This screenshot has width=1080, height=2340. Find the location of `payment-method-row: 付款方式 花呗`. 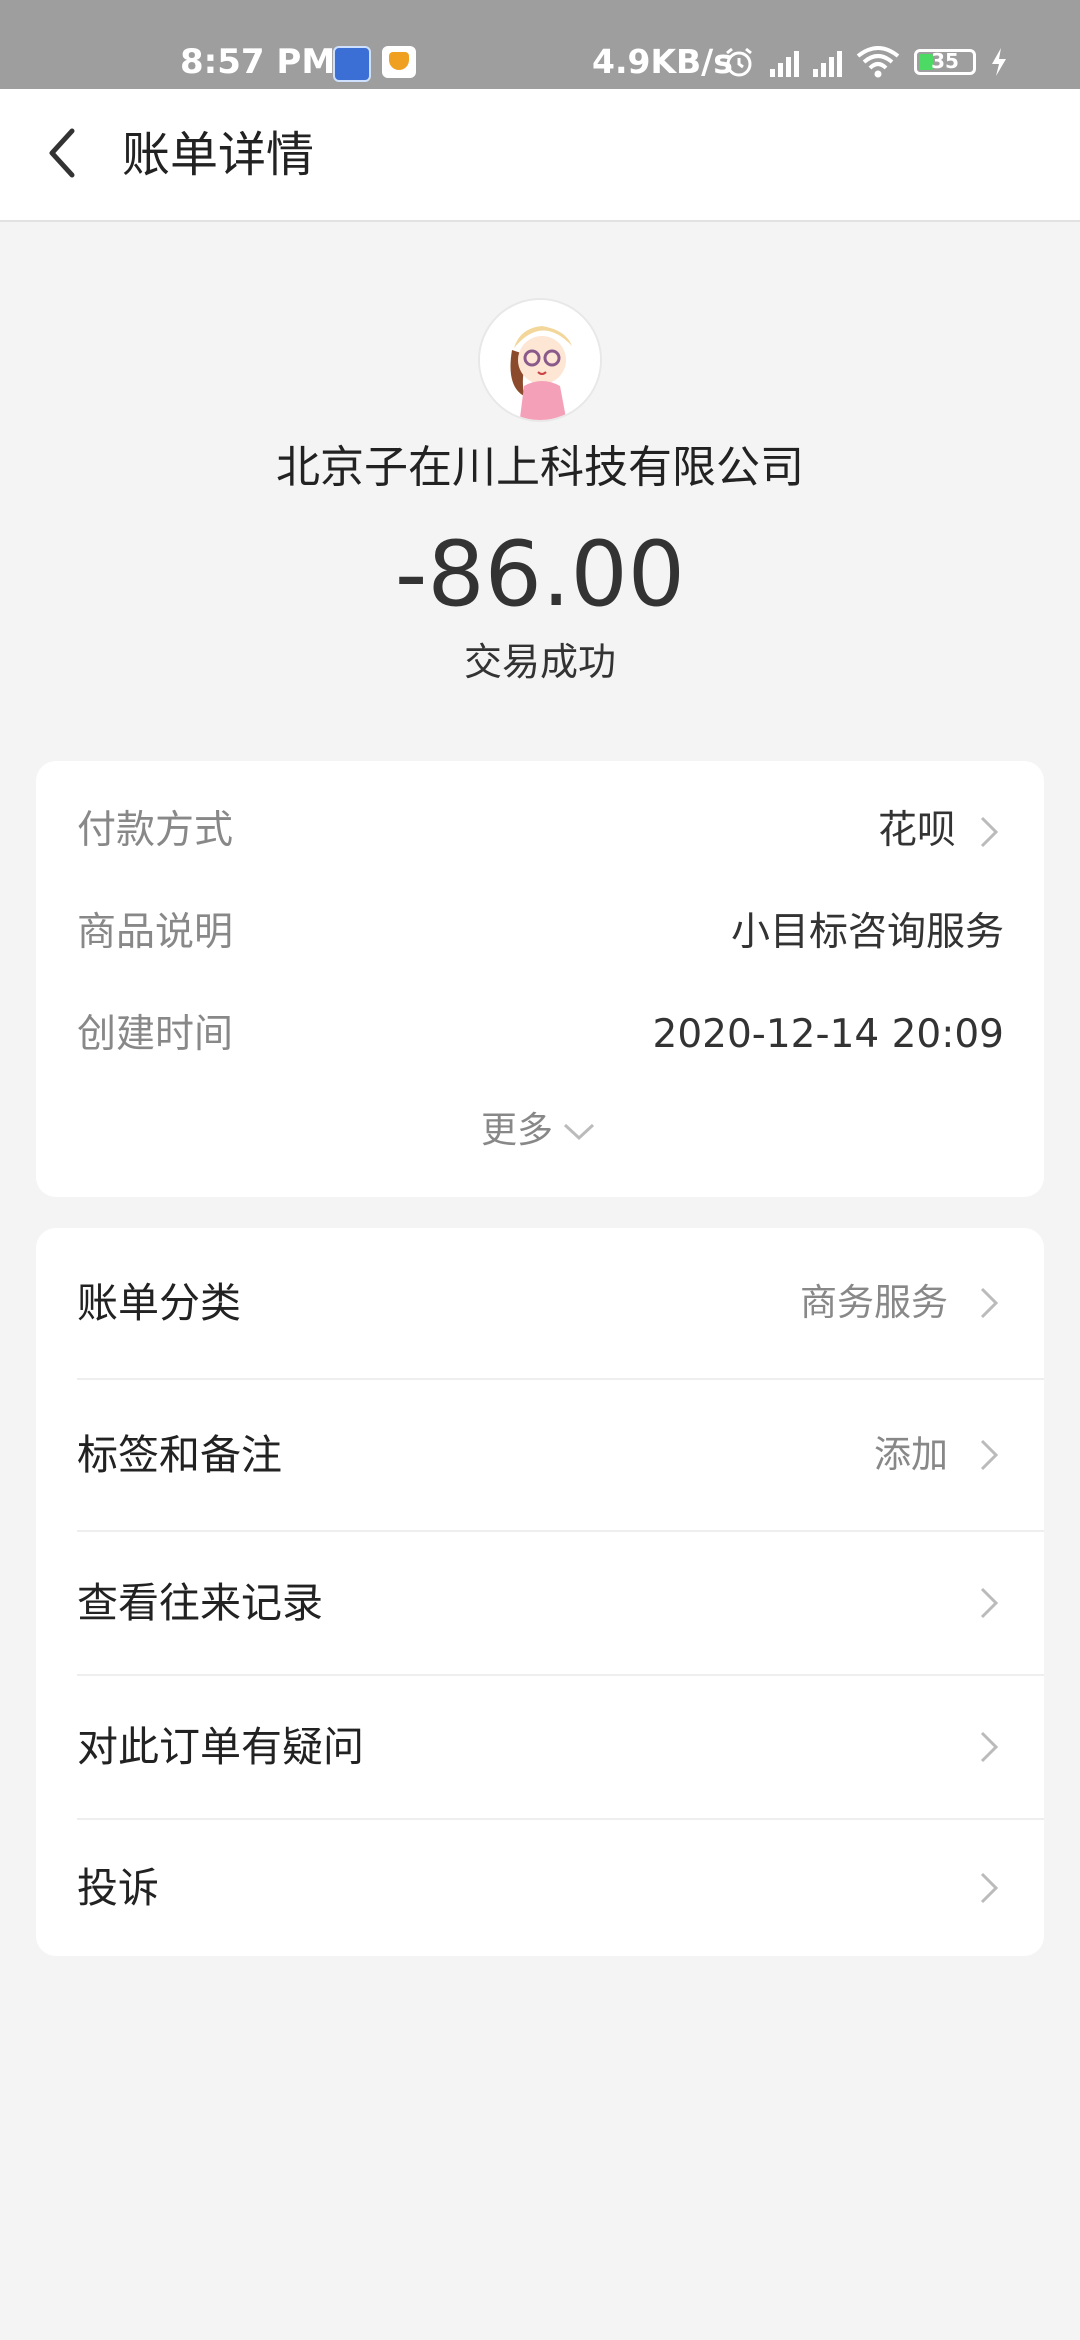

payment-method-row: 付款方式 花呗 is located at coordinates (540, 831).